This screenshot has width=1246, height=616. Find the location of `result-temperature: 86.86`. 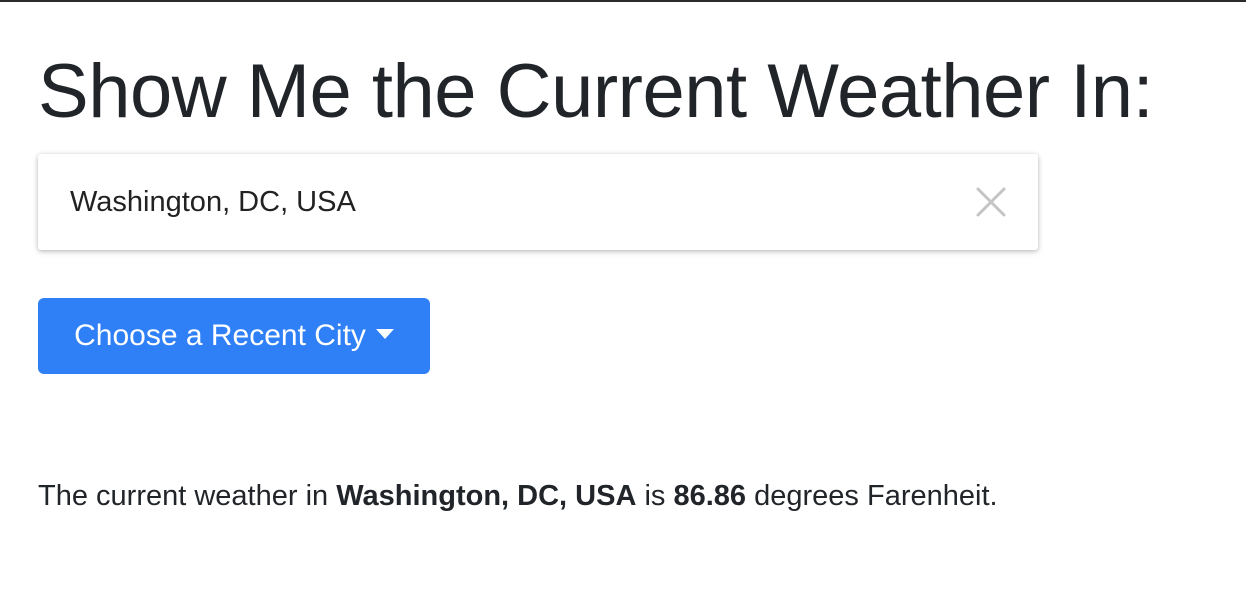

result-temperature: 86.86 is located at coordinates (710, 496).